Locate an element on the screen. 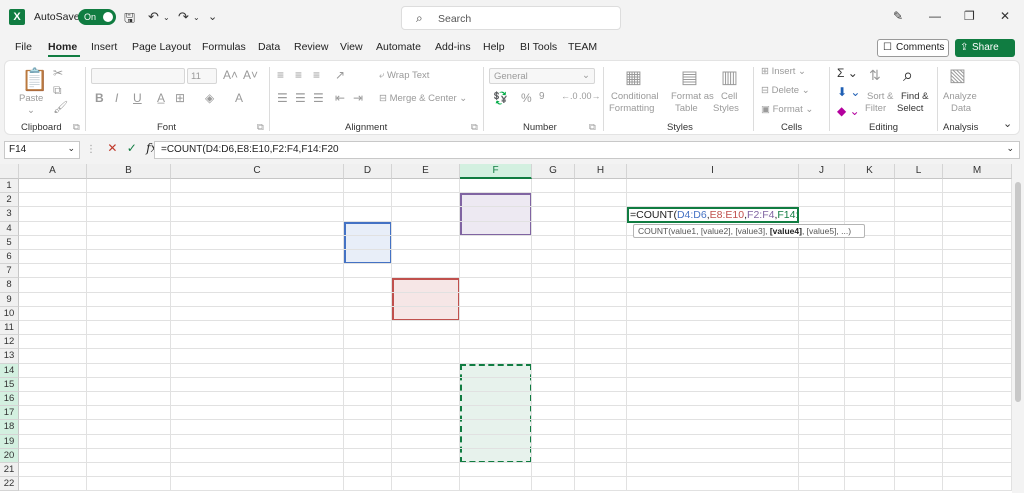  row-header: 12 is located at coordinates (9, 342).